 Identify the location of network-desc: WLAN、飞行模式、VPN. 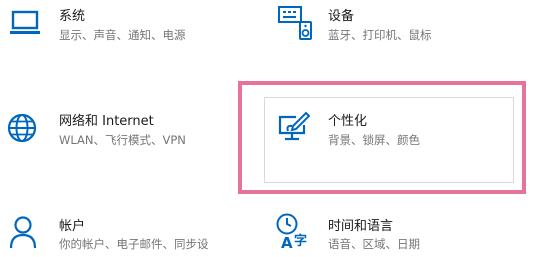
(122, 140).